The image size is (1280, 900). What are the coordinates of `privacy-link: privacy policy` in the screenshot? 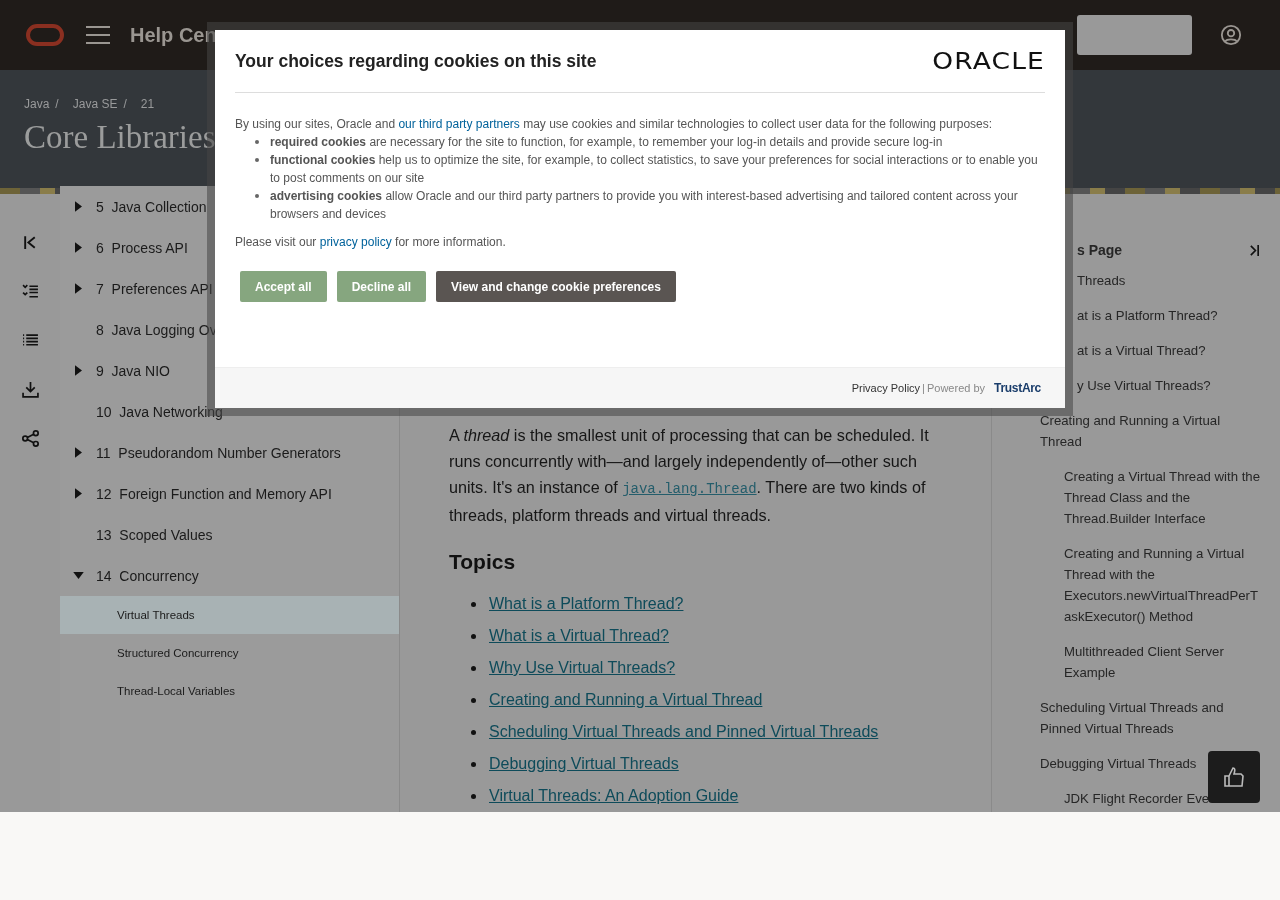 It's located at (355, 242).